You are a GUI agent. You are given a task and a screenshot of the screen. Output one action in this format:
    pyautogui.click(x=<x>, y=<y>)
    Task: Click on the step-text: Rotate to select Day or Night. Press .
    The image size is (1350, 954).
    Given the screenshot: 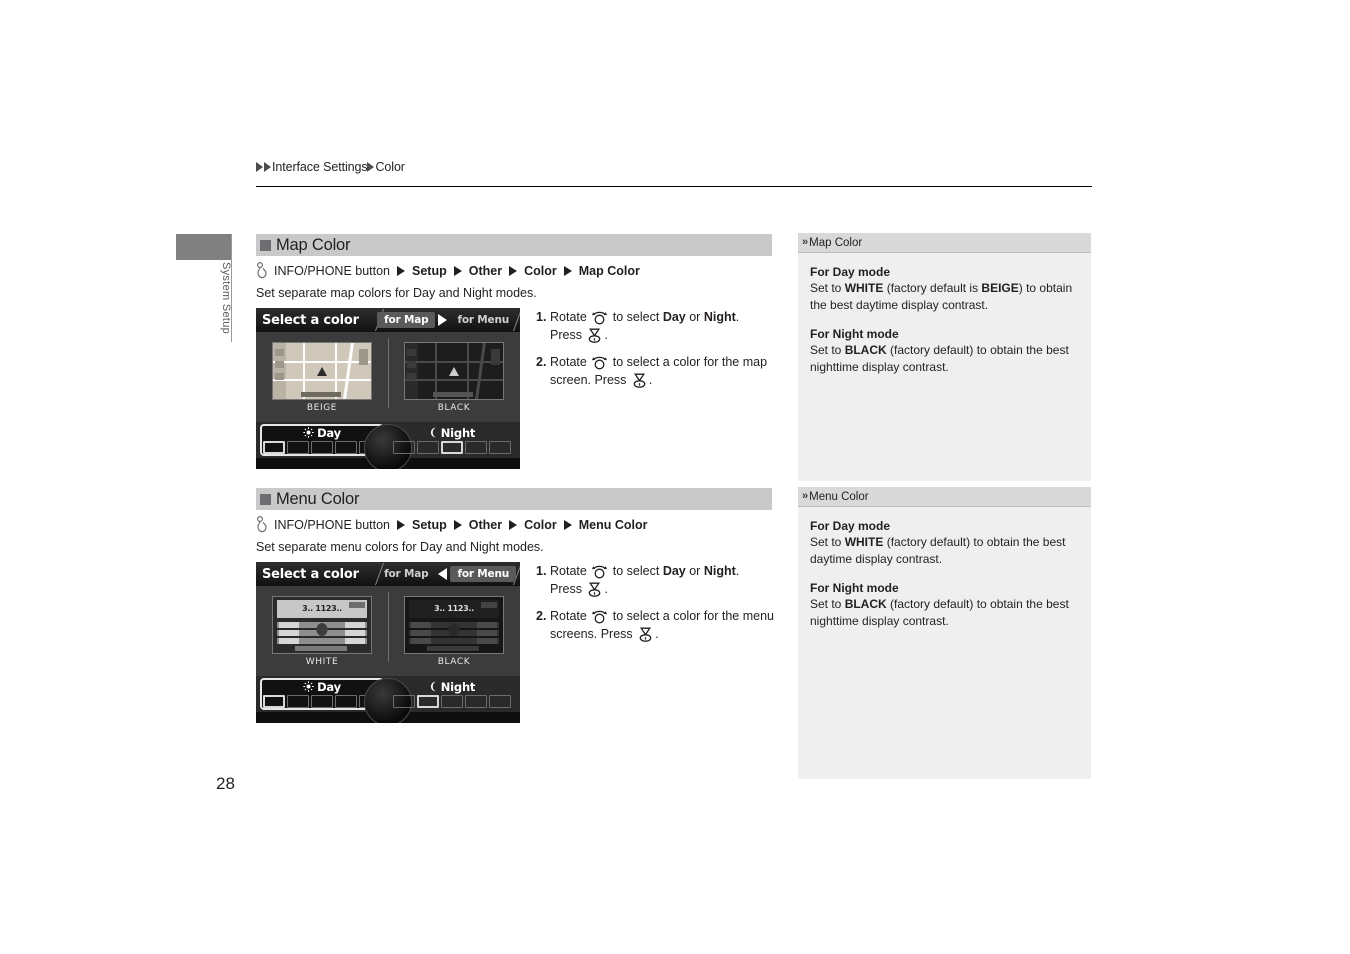 What is the action you would take?
    pyautogui.click(x=662, y=326)
    